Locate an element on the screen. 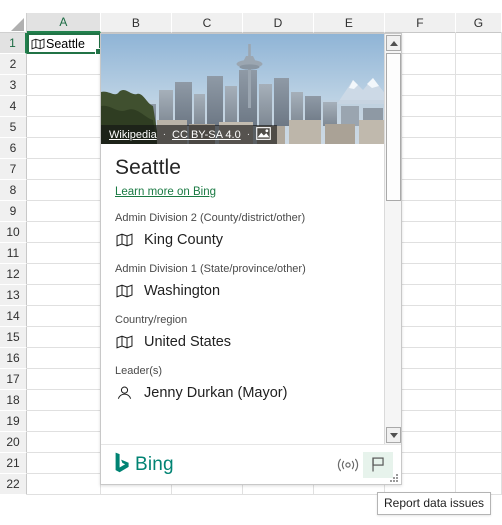 This screenshot has height=525, width=502. row-header-12: 12 is located at coordinates (13, 274).